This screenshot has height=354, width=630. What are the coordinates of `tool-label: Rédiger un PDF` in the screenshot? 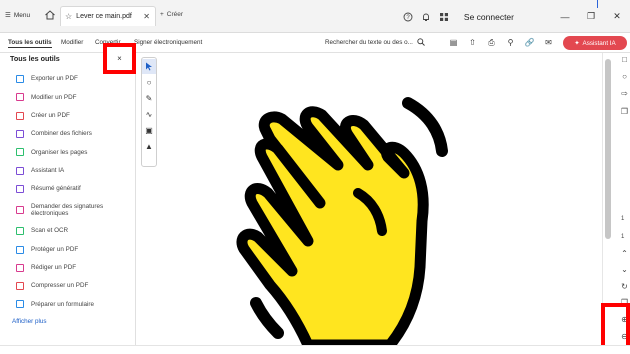 It's located at (54, 268).